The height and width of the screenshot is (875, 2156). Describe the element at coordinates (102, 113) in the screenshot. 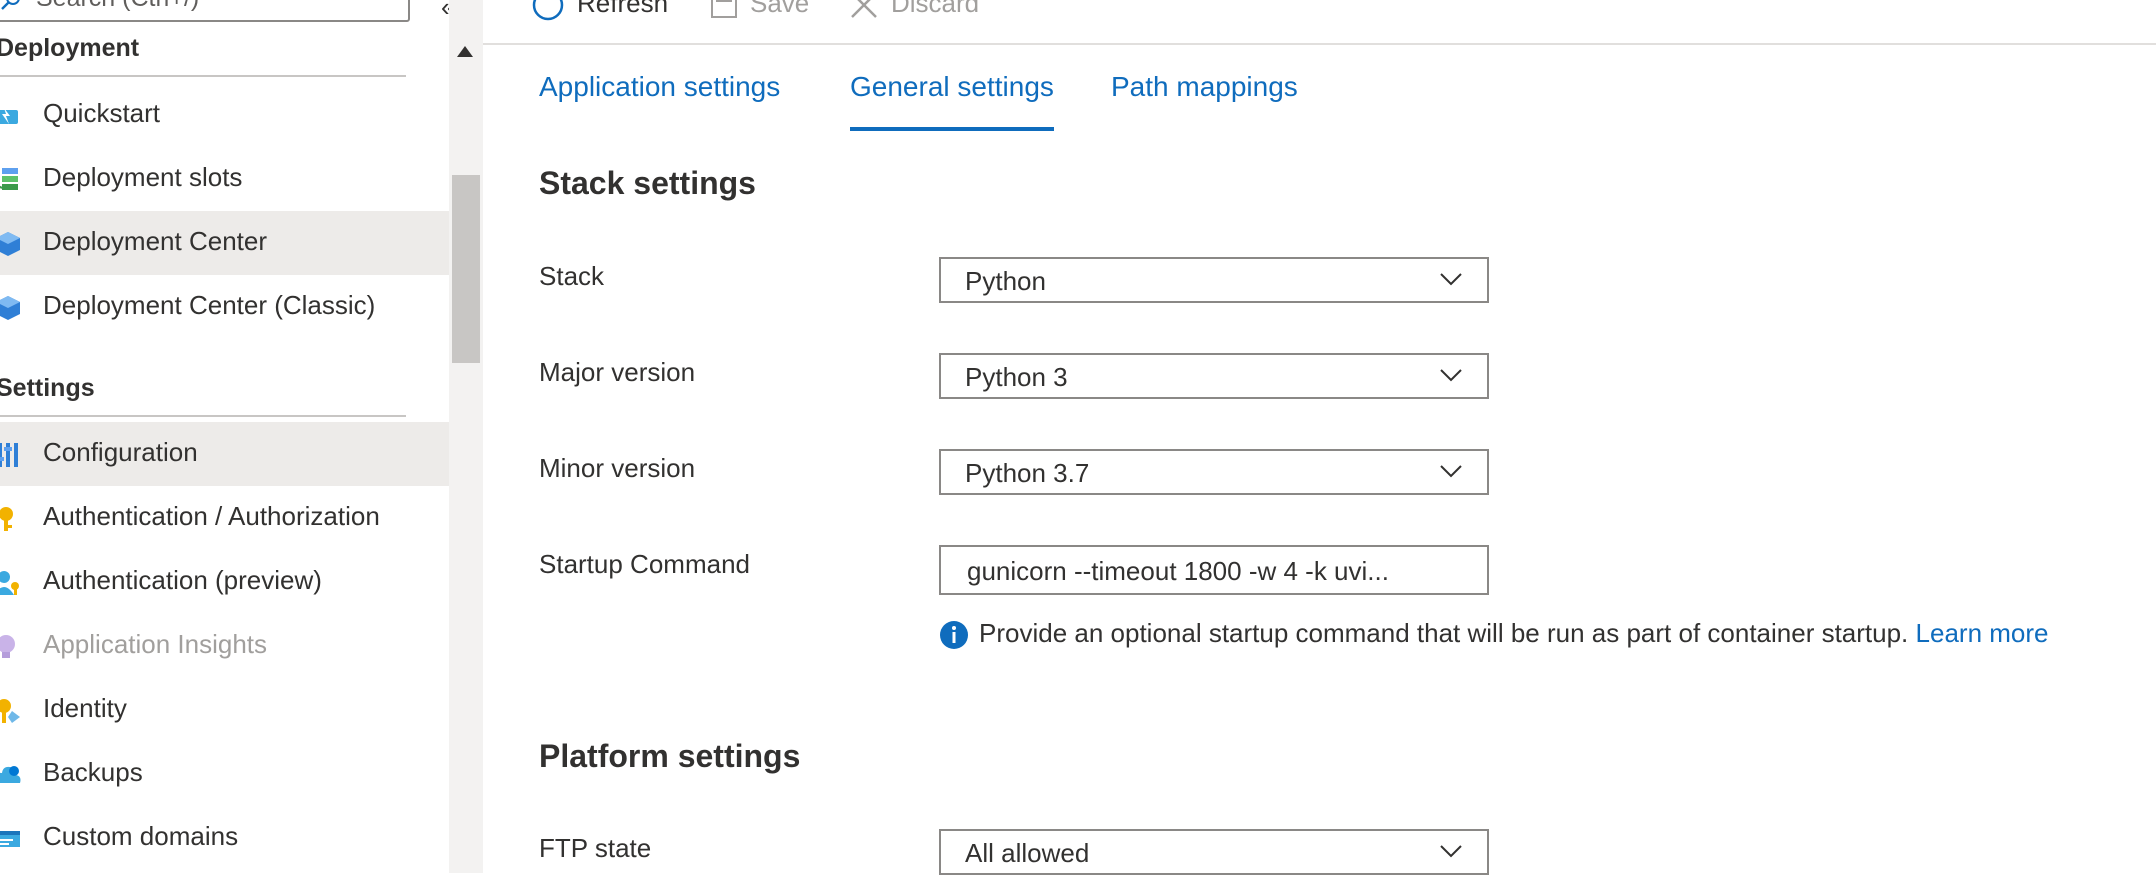

I see `sidebar-item-label: Quickstart` at that location.